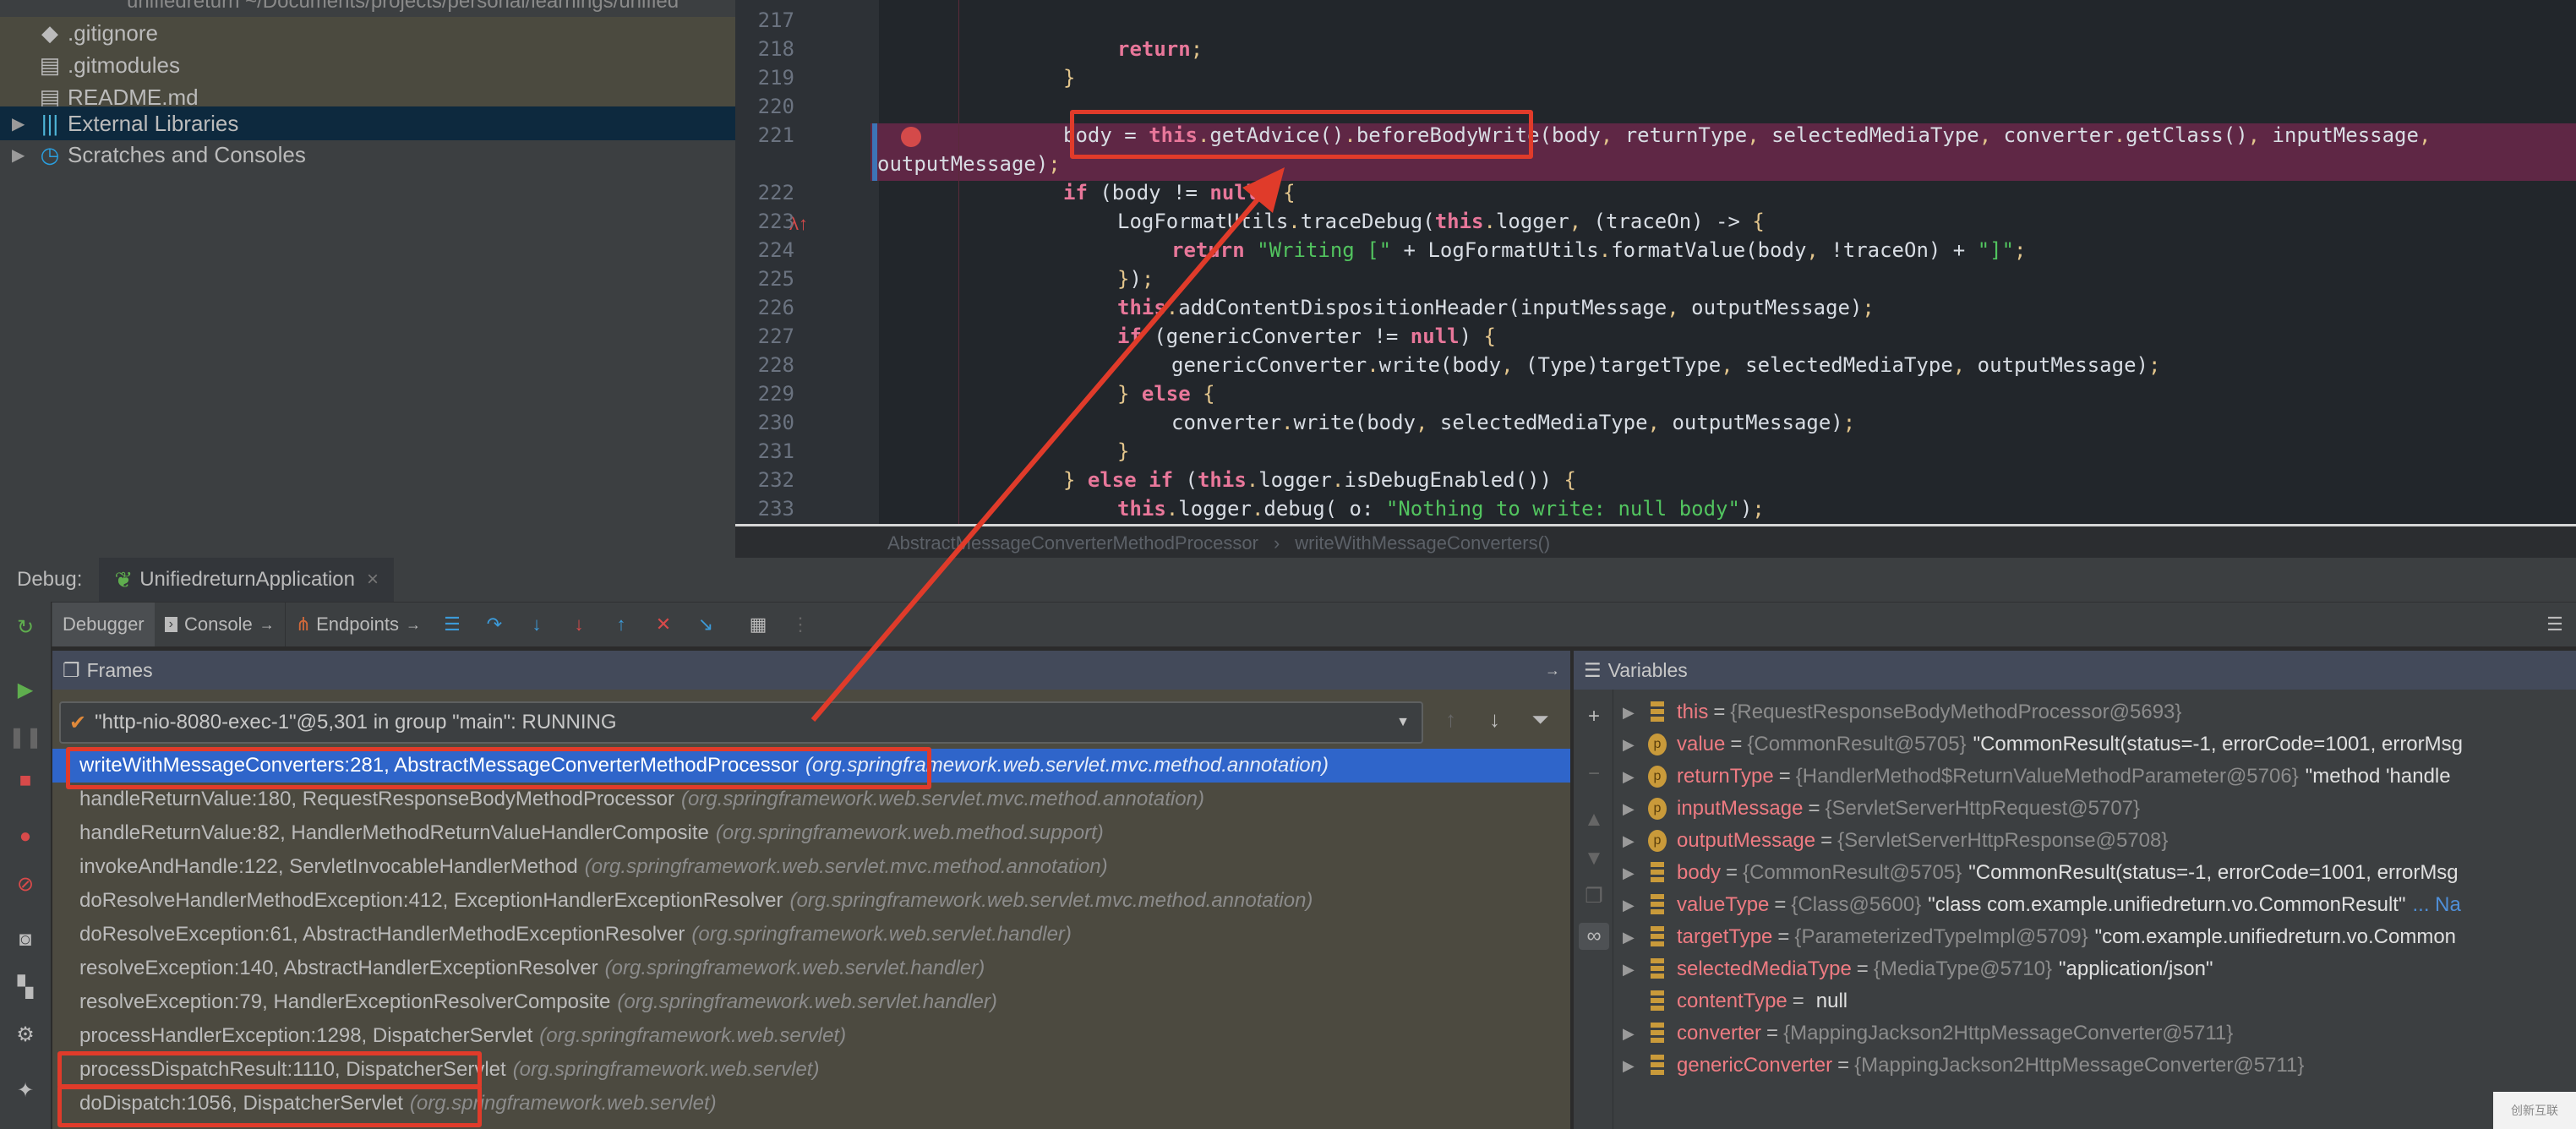 The image size is (2576, 1129). I want to click on watermark-logo: 创新互联, so click(2534, 1111).